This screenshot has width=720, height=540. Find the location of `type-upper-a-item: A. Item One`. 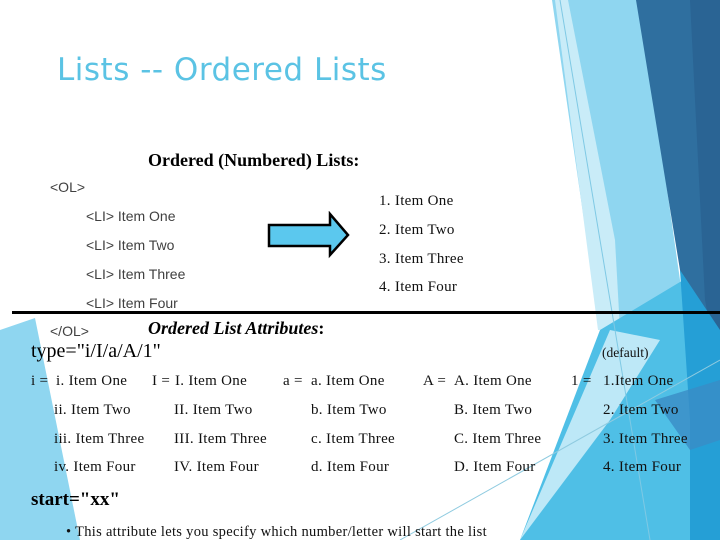

type-upper-a-item: A. Item One is located at coordinates (493, 381).